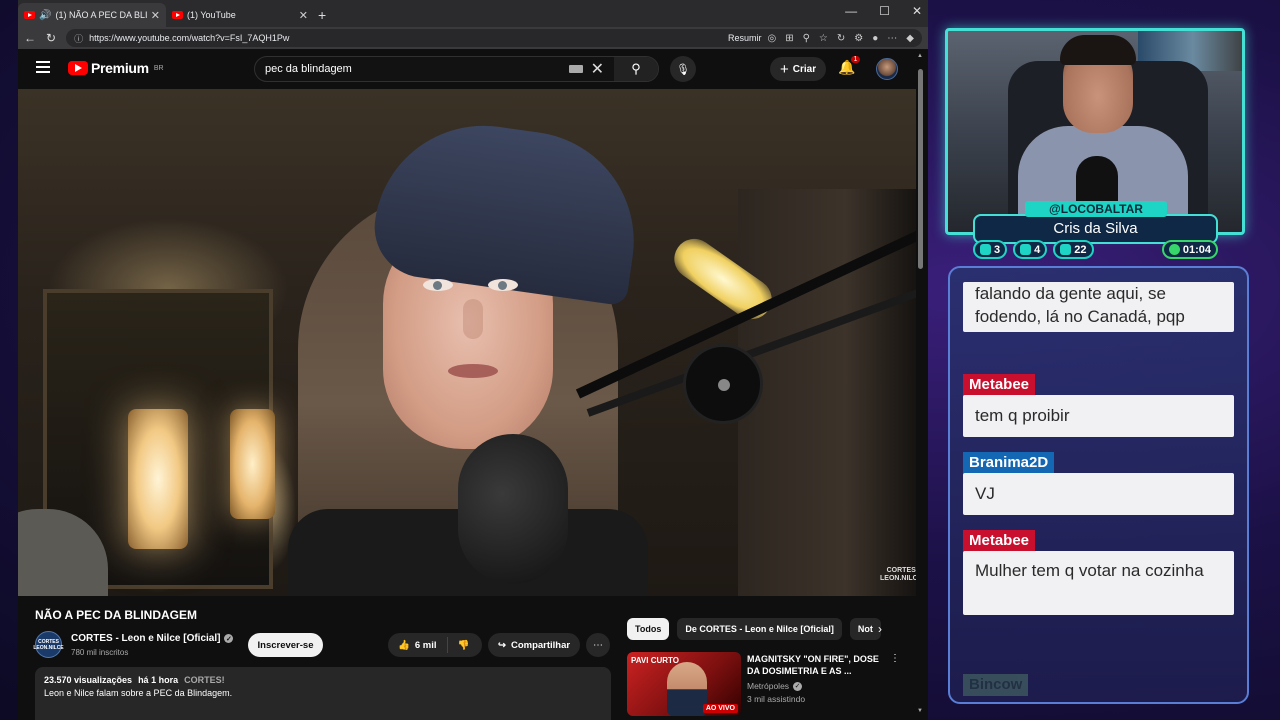 The image size is (1280, 720). I want to click on like-dislike-group: 👍 6 mil 👎, so click(435, 645).